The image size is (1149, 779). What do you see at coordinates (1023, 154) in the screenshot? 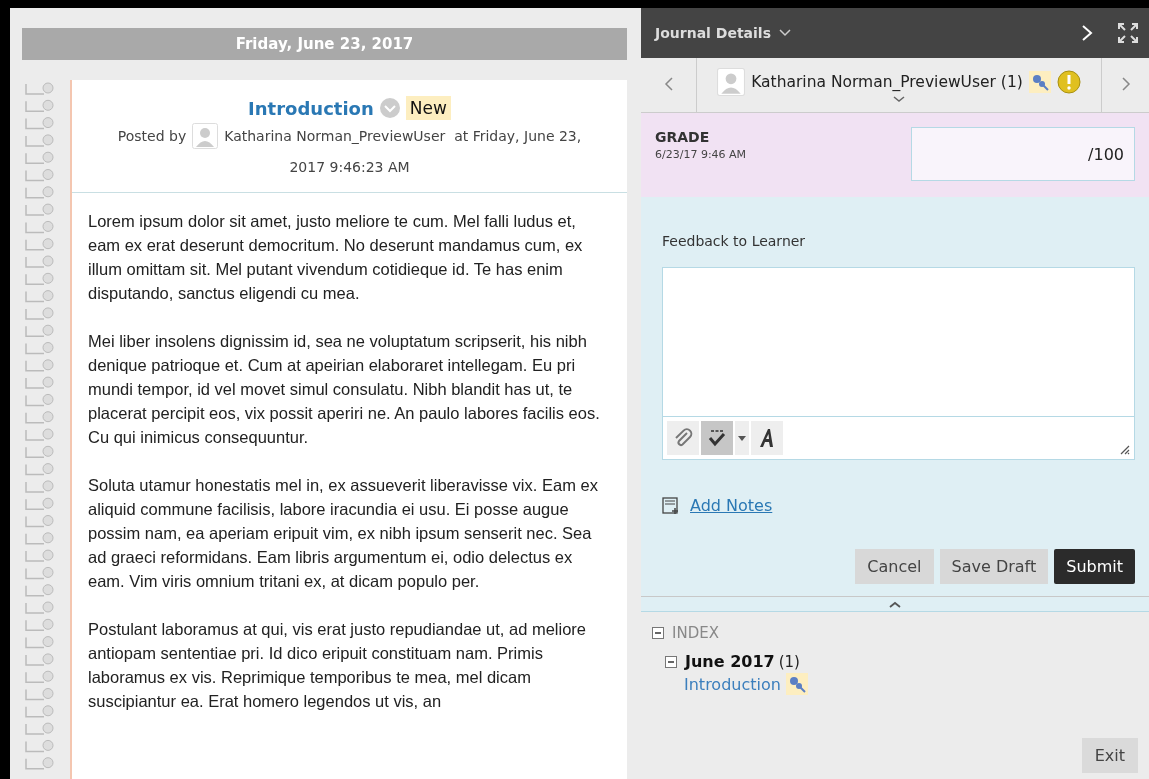
I see `grade-field: /100` at bounding box center [1023, 154].